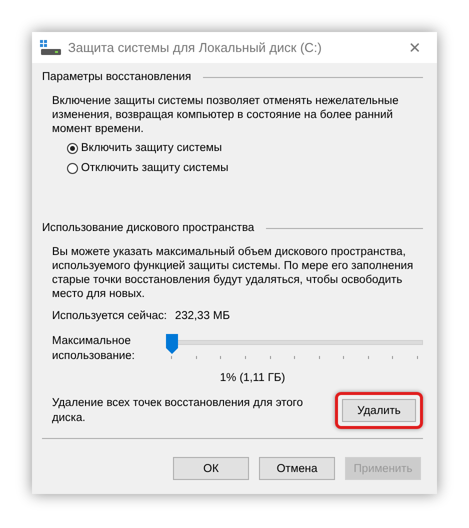 This screenshot has height=528, width=469. Describe the element at coordinates (202, 316) in the screenshot. I see `usage-value: 232,33 МБ` at that location.